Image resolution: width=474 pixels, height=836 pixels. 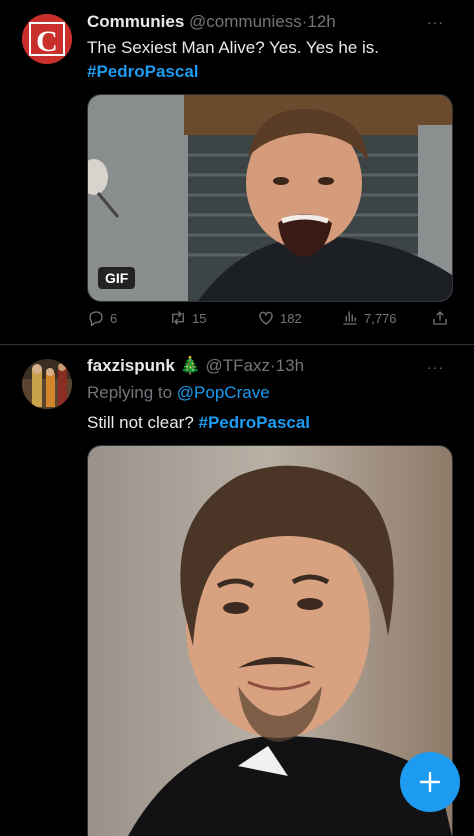 What do you see at coordinates (199, 318) in the screenshot?
I see `retweet-count: 15` at bounding box center [199, 318].